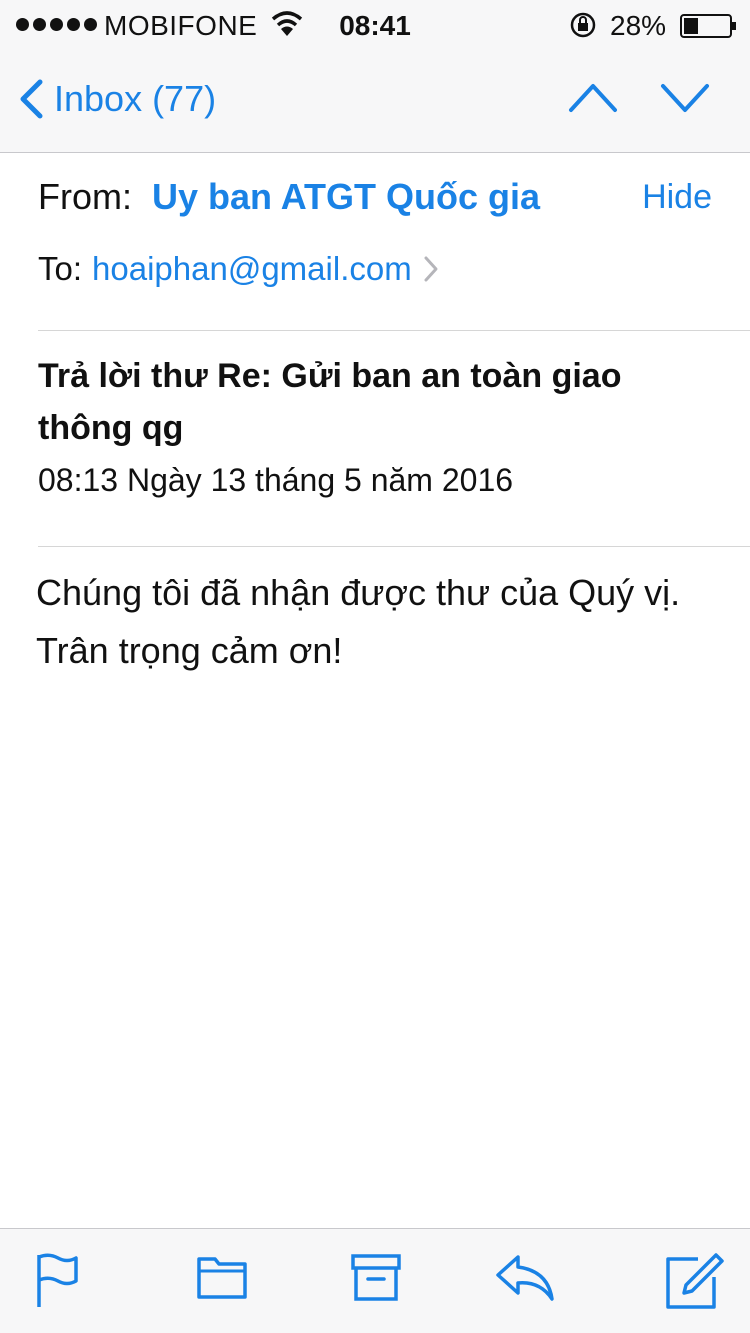 This screenshot has width=750, height=1333. What do you see at coordinates (276, 480) in the screenshot?
I see `email-date: 08:13 Ngày 13 tháng 5 năm 2016` at bounding box center [276, 480].